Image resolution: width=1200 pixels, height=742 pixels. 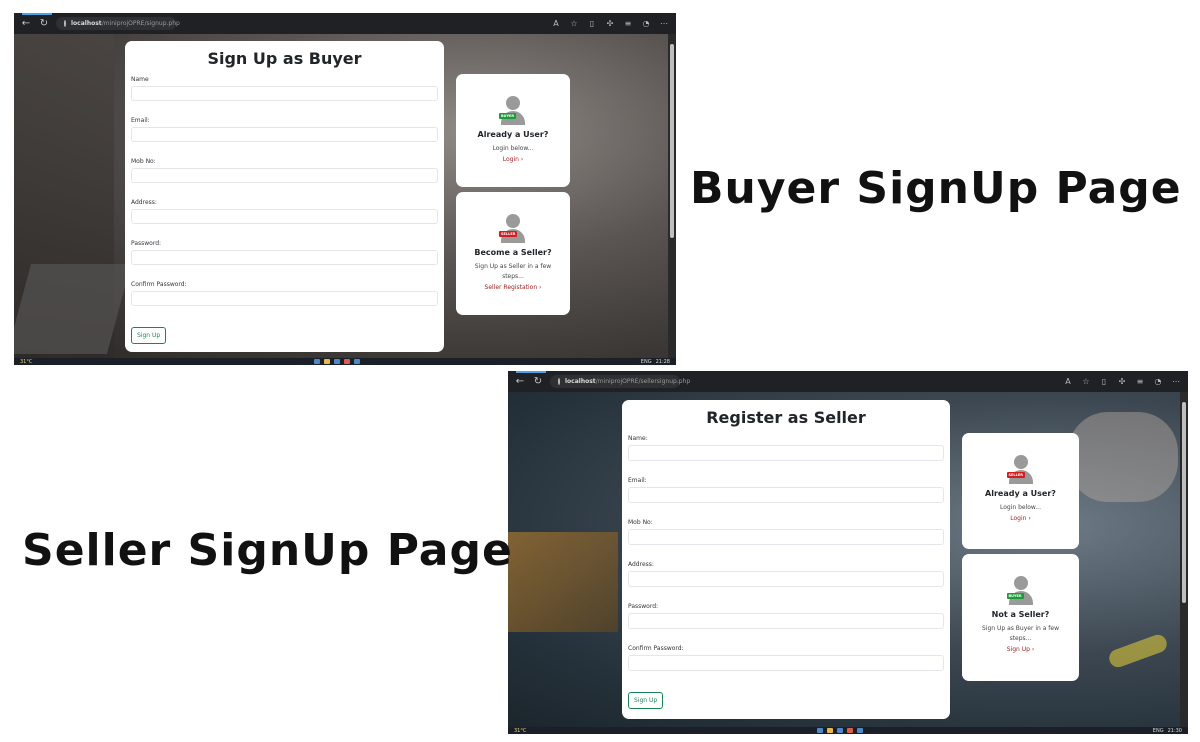 I want to click on user-avatar-icon: BUYER, so click(x=1019, y=591).